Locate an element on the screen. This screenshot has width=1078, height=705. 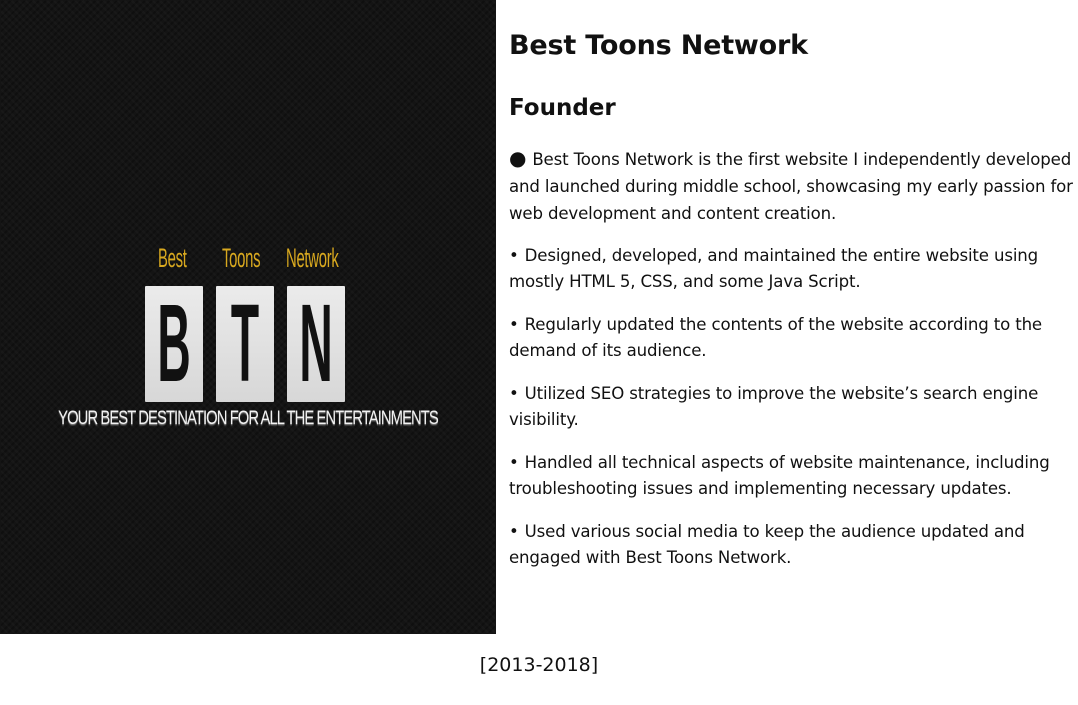
logo-word-network: Network is located at coordinates (312, 258).